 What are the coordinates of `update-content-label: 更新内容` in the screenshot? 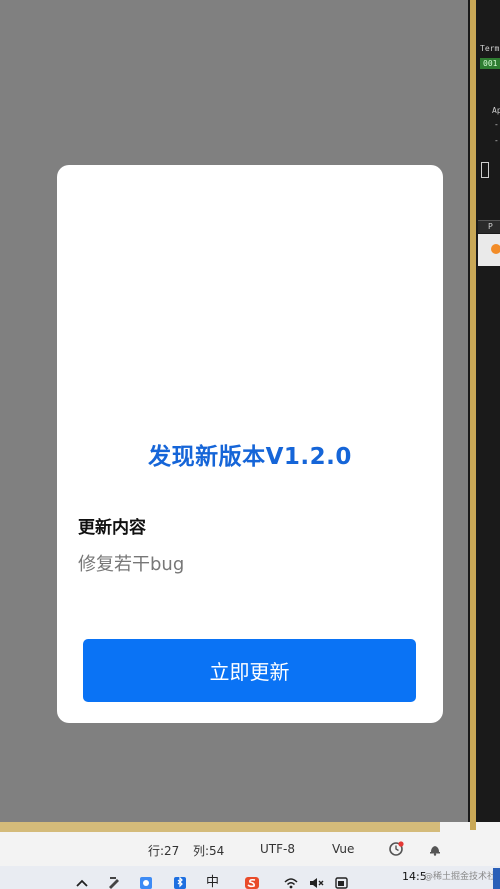 It's located at (112, 528).